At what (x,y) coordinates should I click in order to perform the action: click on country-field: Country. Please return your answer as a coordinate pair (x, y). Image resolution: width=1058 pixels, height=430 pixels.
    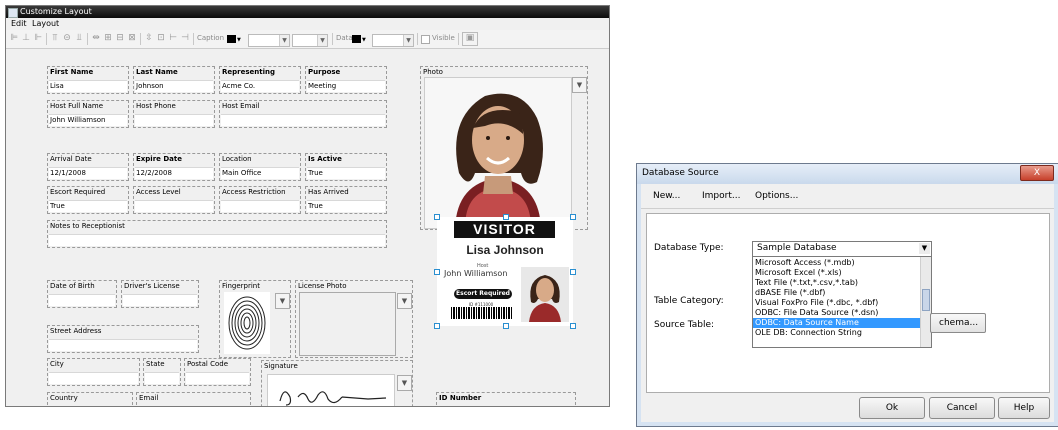
    Looking at the image, I should click on (90, 399).